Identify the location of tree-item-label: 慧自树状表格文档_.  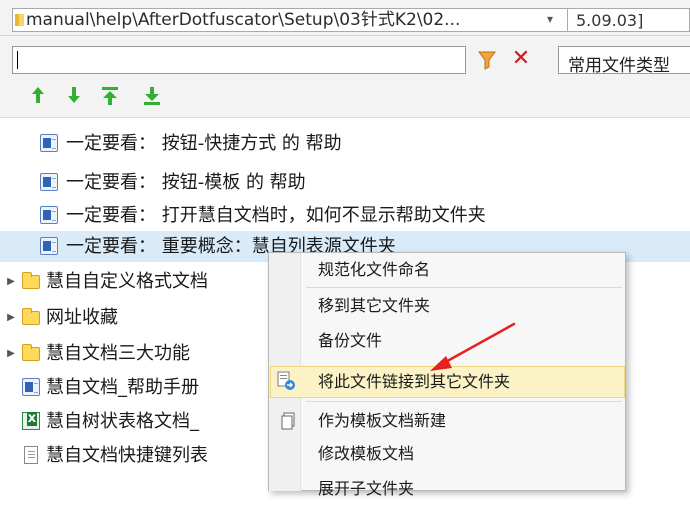
(122, 421).